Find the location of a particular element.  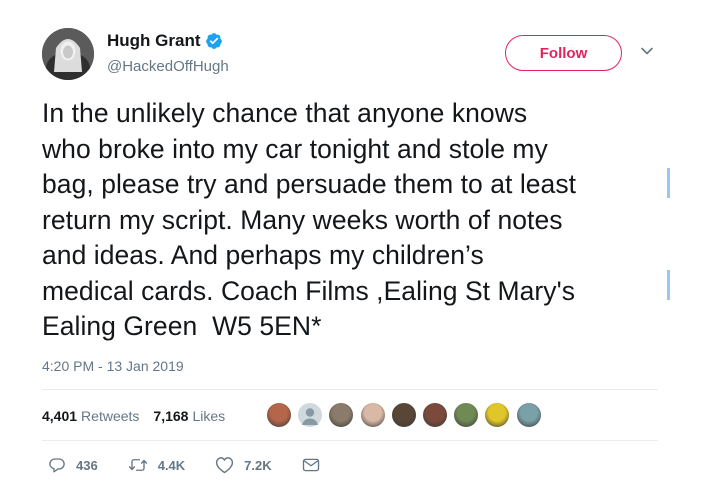

retweets-label: Retweets is located at coordinates (110, 416).